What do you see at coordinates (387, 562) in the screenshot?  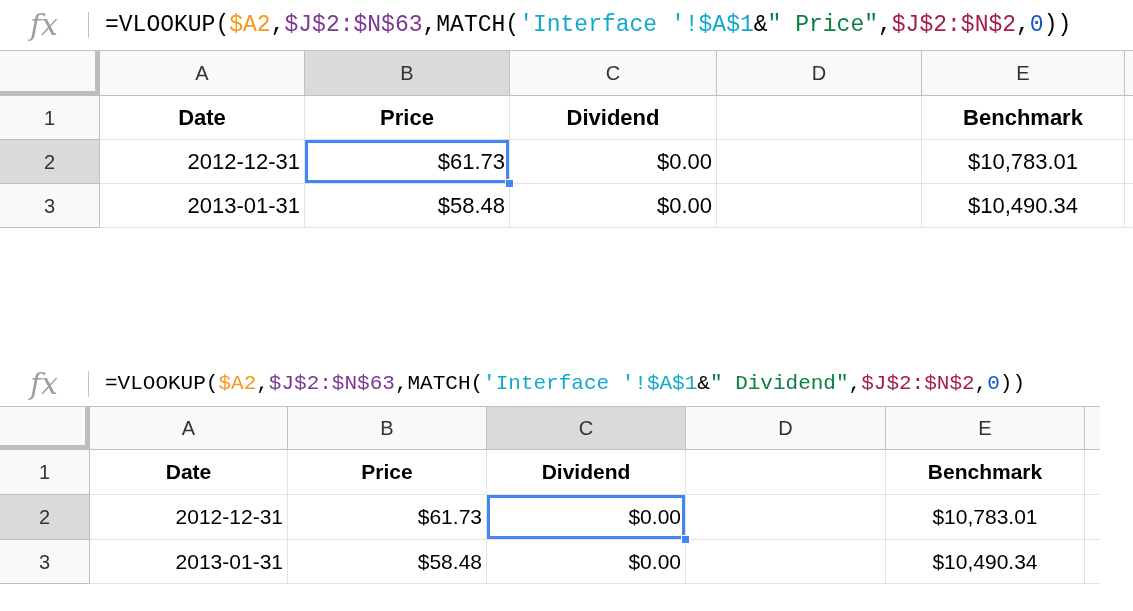 I see `table-cell: $58.48` at bounding box center [387, 562].